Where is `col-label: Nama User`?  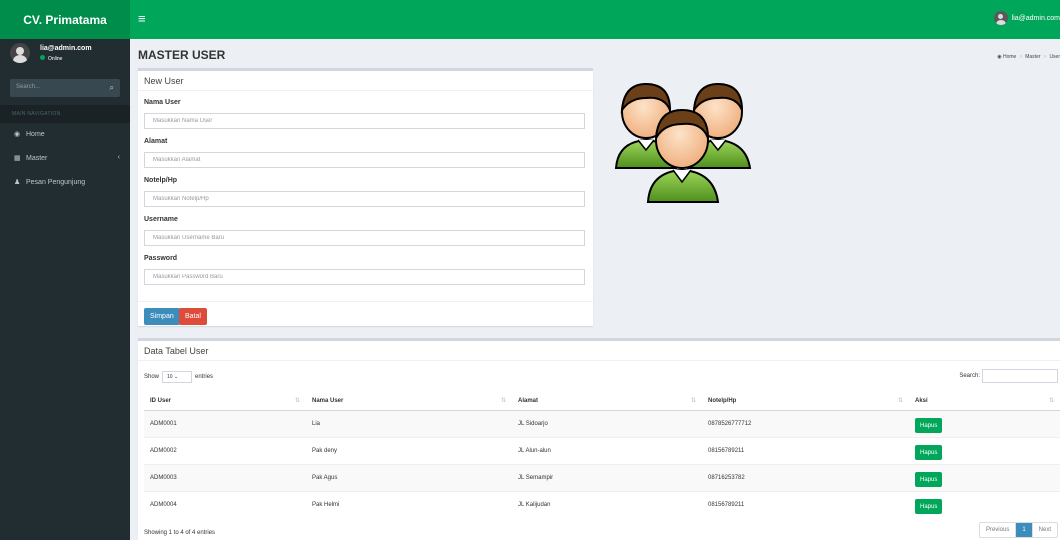 col-label: Nama User is located at coordinates (328, 401).